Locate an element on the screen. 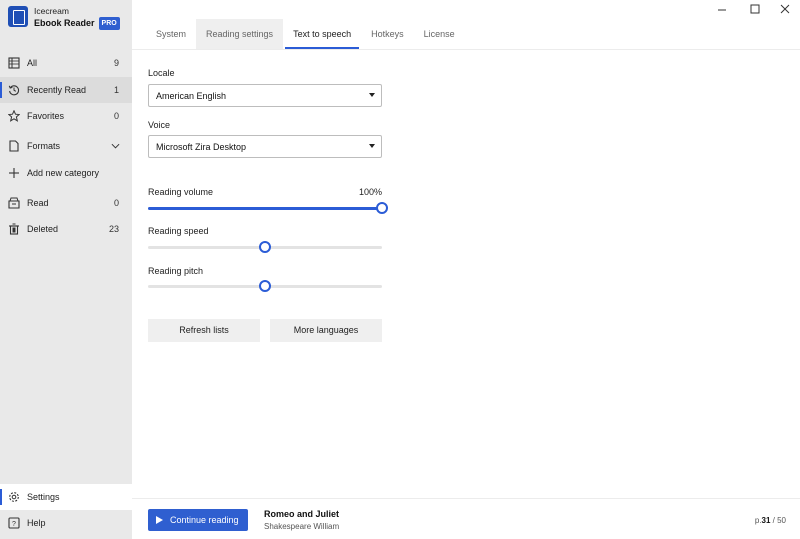 This screenshot has width=800, height=539. sidebar-item-all: All 9 is located at coordinates (66, 63).